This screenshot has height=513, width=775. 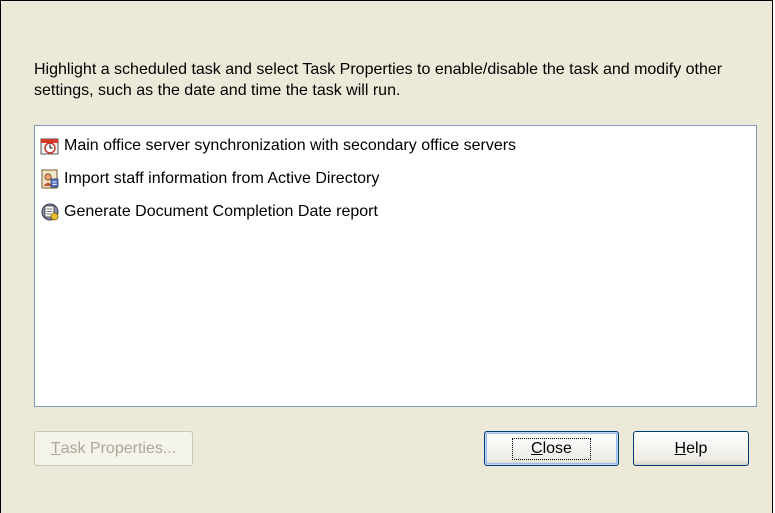 I want to click on list-item: Generate Document Completion Date report, so click(x=209, y=212).